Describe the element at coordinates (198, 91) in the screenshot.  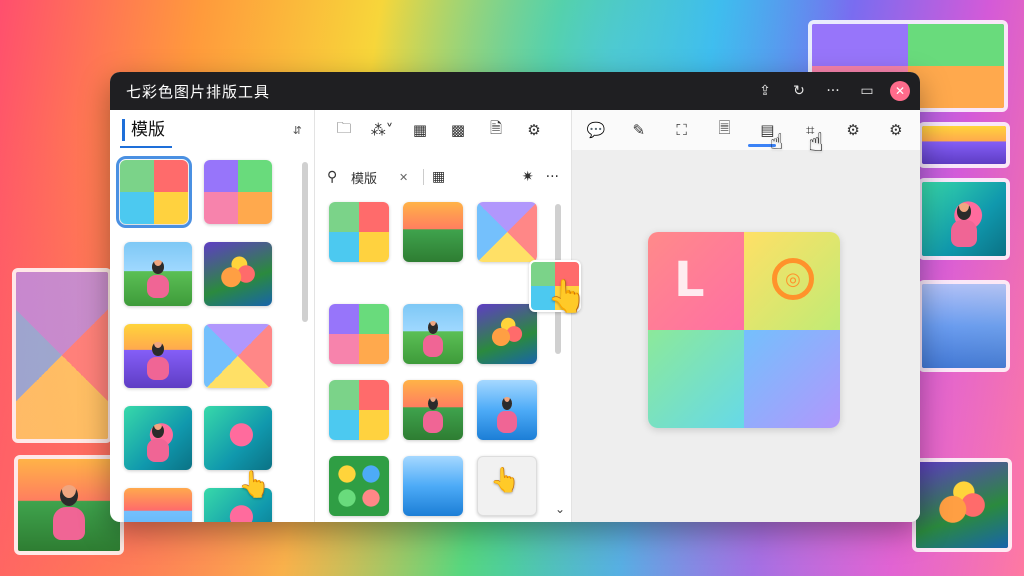
I see `window-title: 七彩色图片排版工具` at that location.